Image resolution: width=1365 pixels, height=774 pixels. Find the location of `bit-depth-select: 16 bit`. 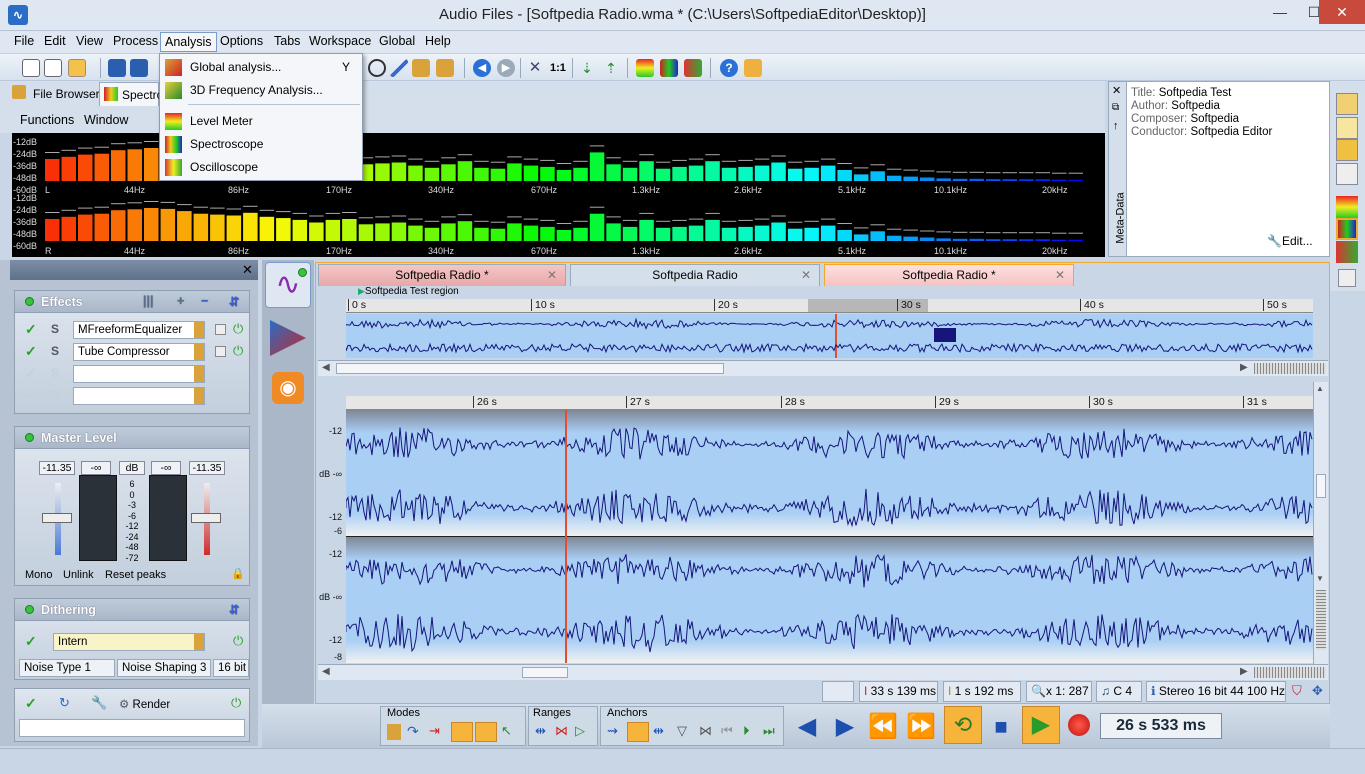

bit-depth-select: 16 bit is located at coordinates (231, 668).